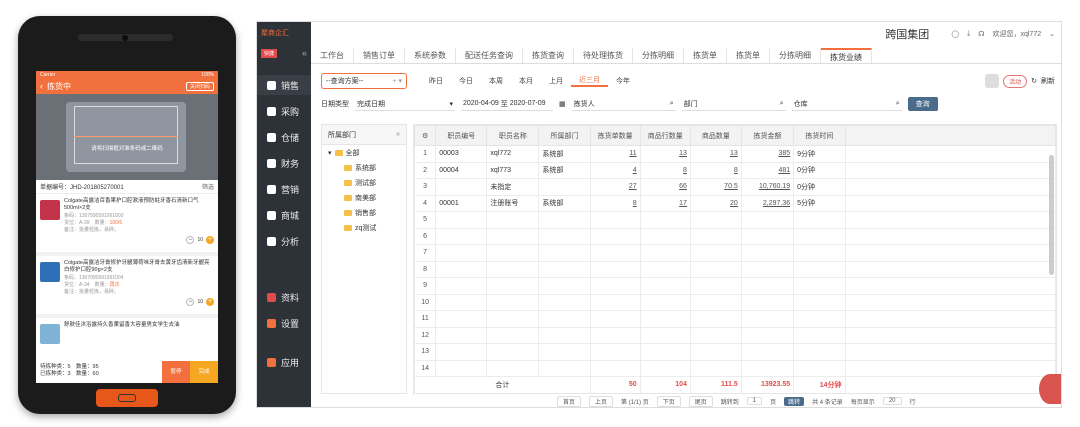 This screenshot has width=1080, height=427. Describe the element at coordinates (735, 319) in the screenshot. I see `table-row: 11` at that location.